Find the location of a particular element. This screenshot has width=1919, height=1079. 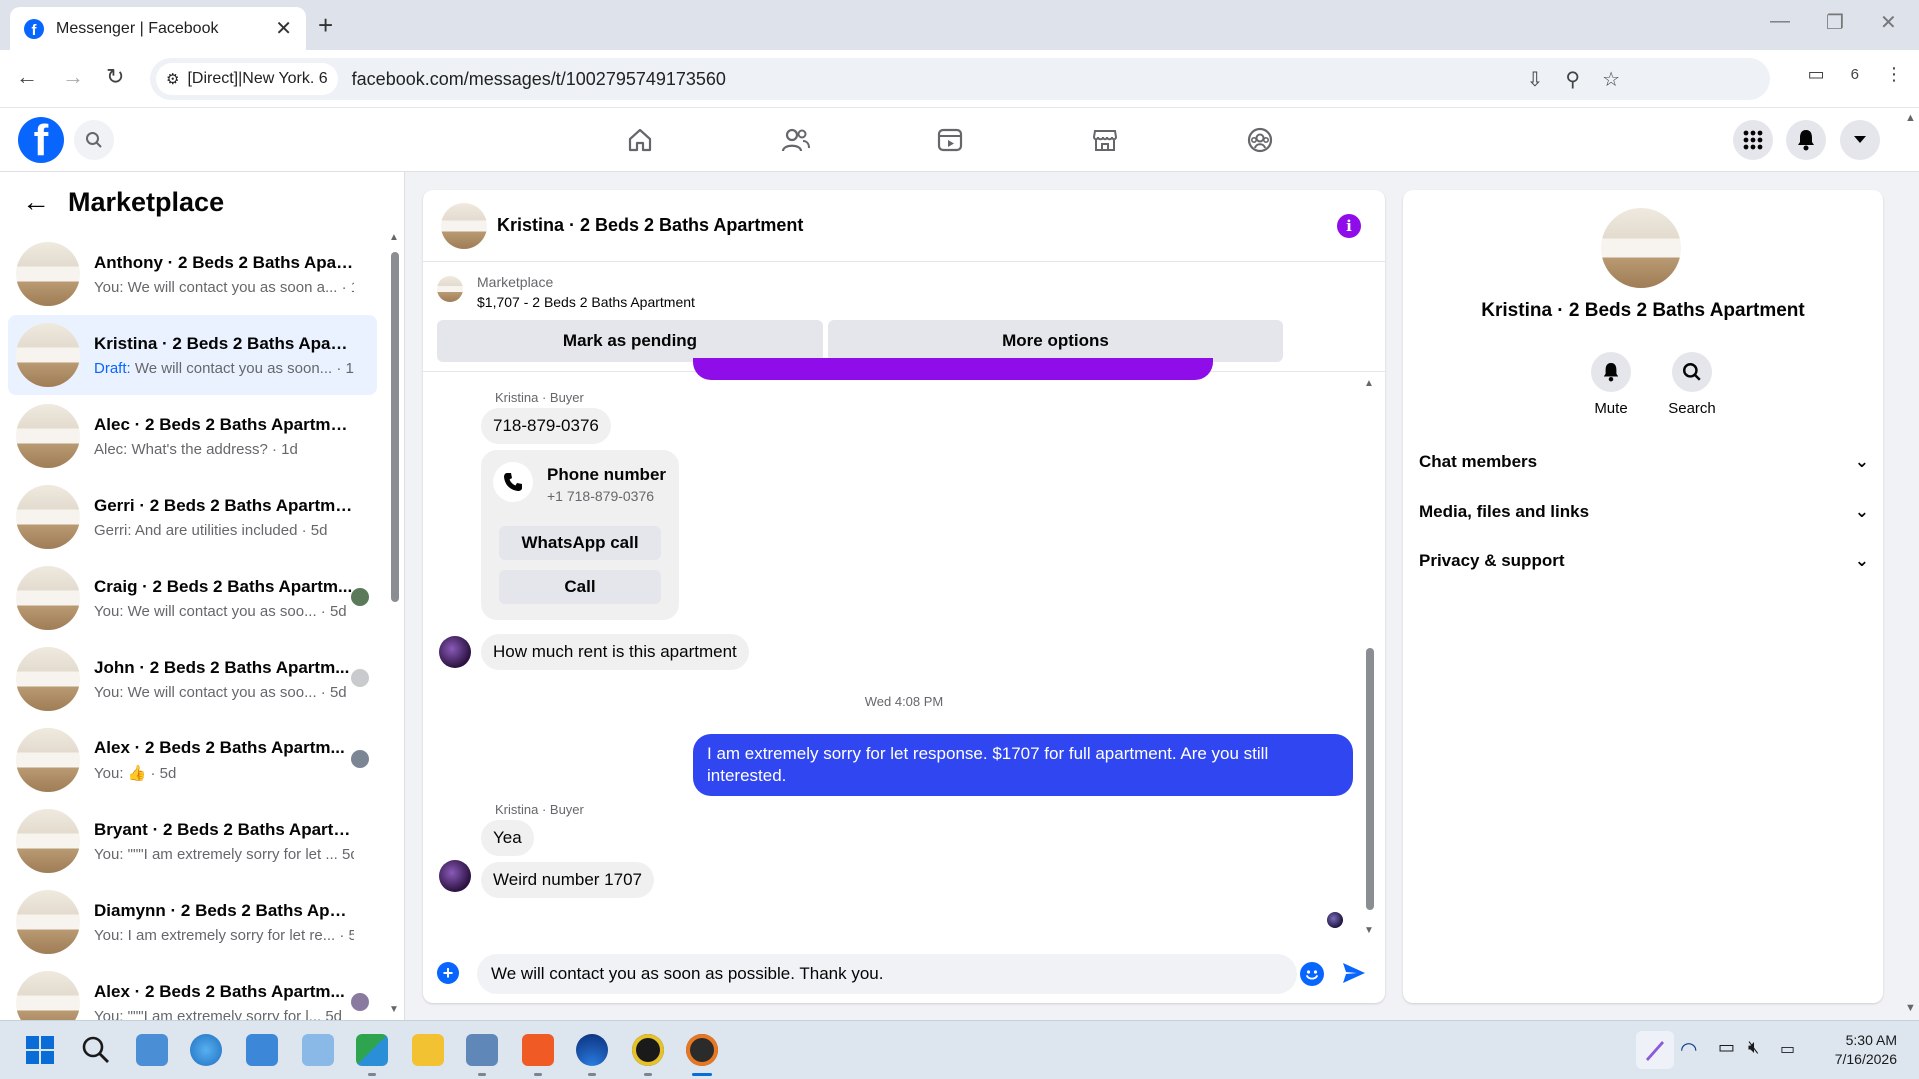

chat-scrollbar: ▲ ▼ is located at coordinates (1370, 659).